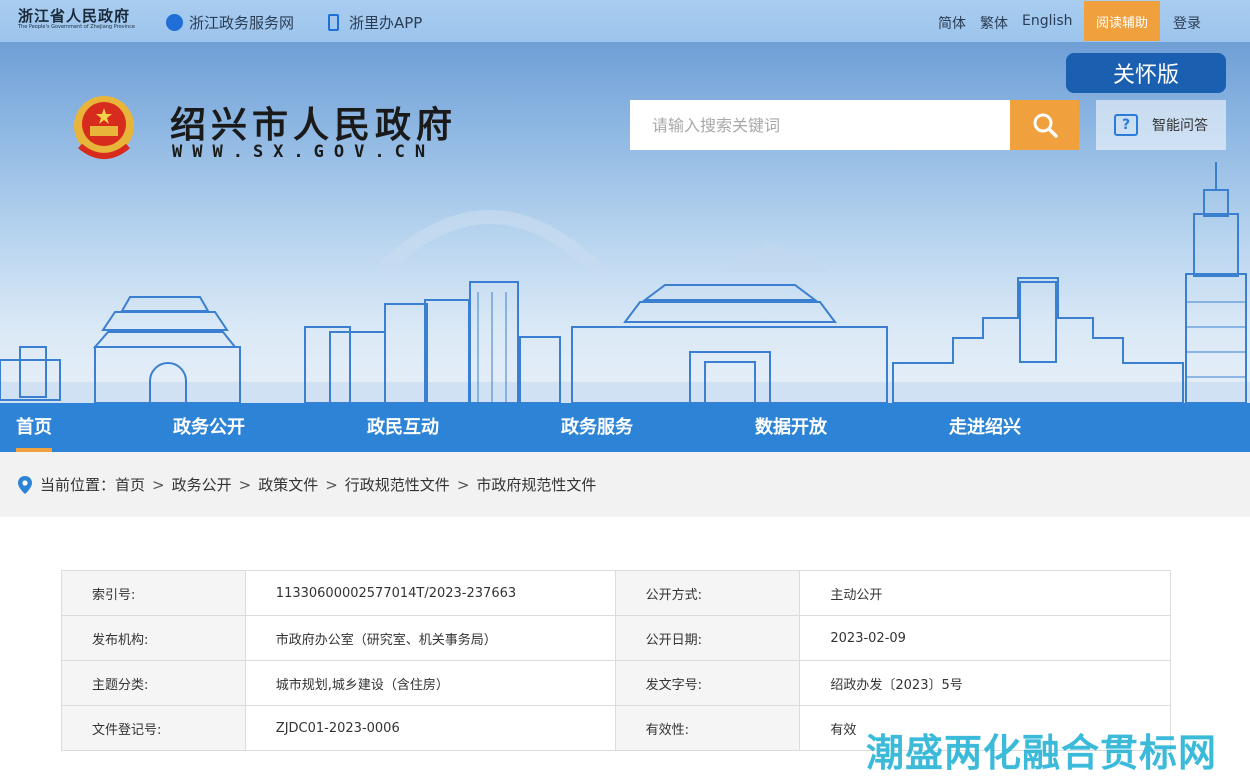 The width and height of the screenshot is (1250, 777). Describe the element at coordinates (1122, 21) in the screenshot. I see `reading-assist-button: 阅读辅助` at that location.